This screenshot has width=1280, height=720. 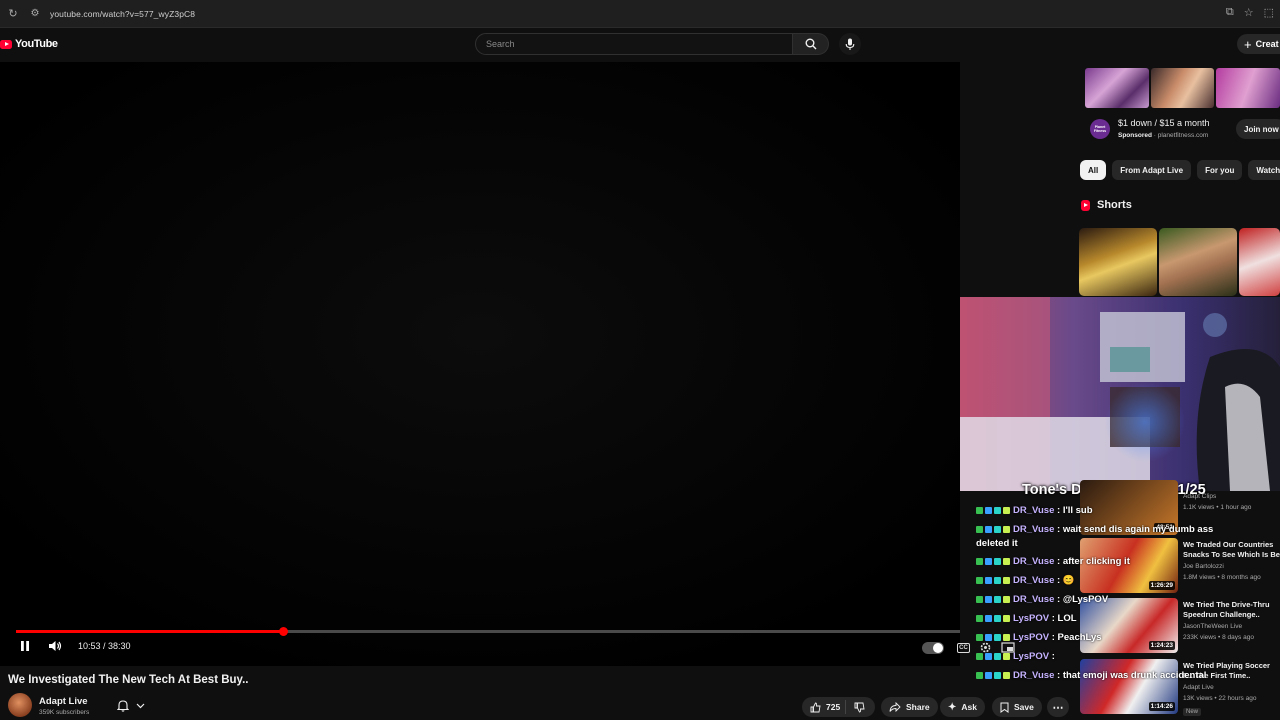 What do you see at coordinates (933, 647) in the screenshot?
I see `autoplay-toggle` at bounding box center [933, 647].